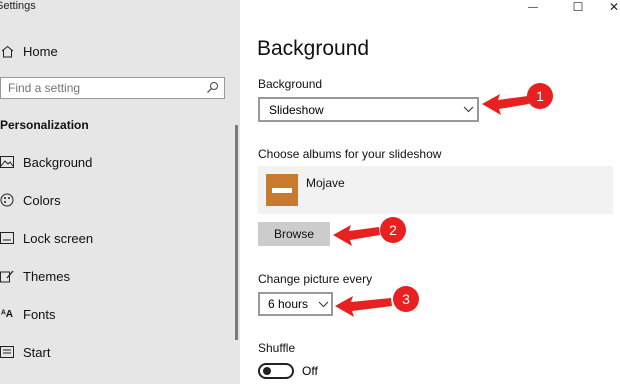  What do you see at coordinates (313, 48) in the screenshot?
I see `page-title: Background` at bounding box center [313, 48].